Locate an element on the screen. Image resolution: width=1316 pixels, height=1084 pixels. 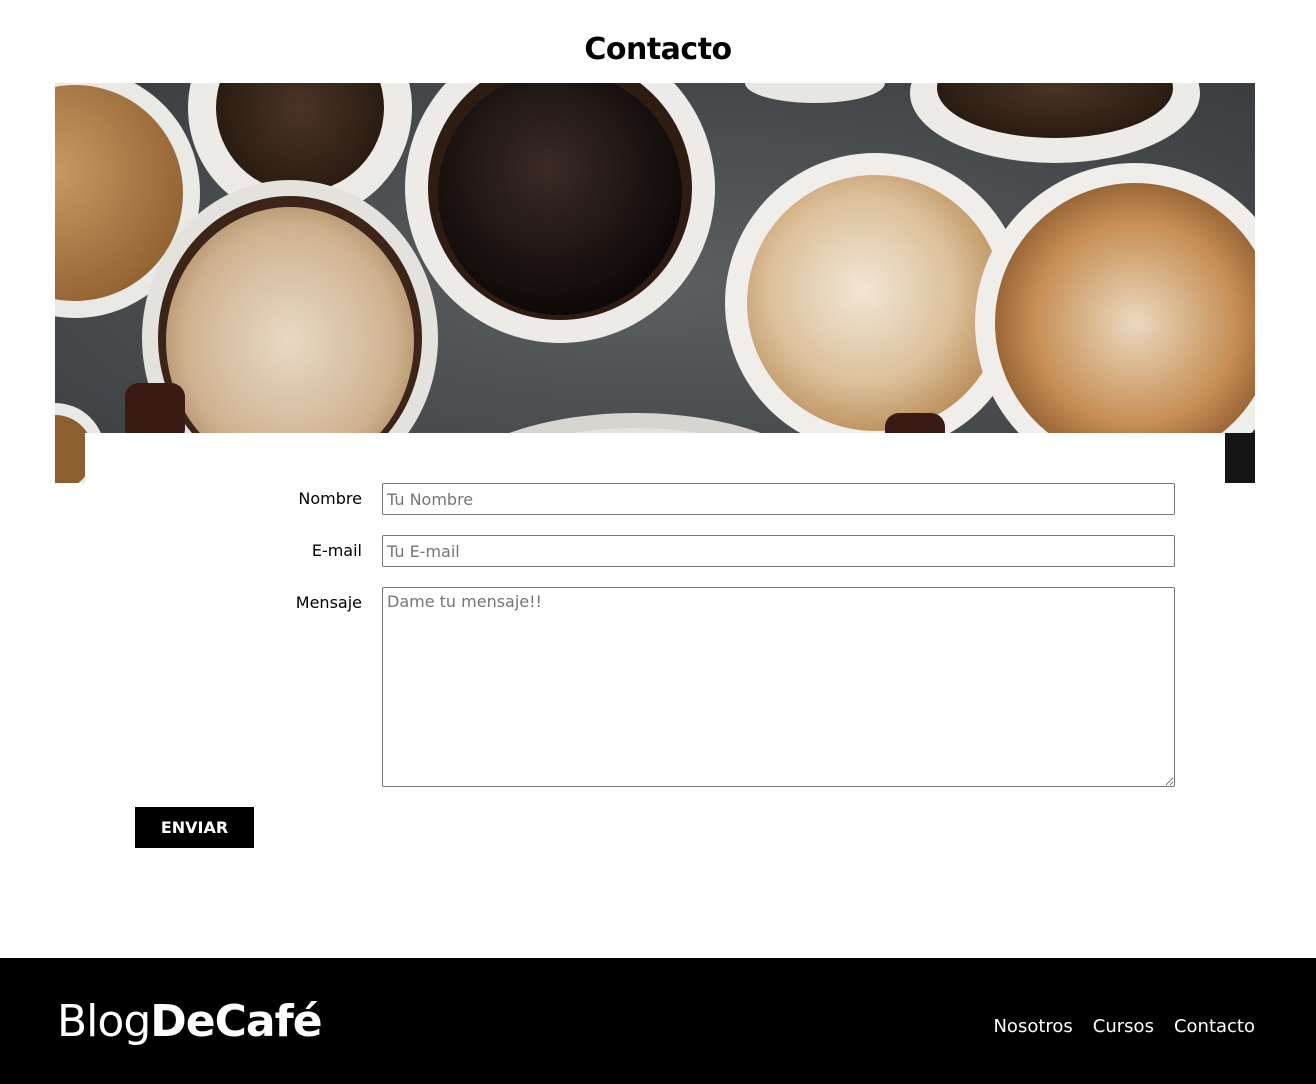
footer: BlogDeCafé Nosotros Cursos Contacto is located at coordinates (658, 1021).